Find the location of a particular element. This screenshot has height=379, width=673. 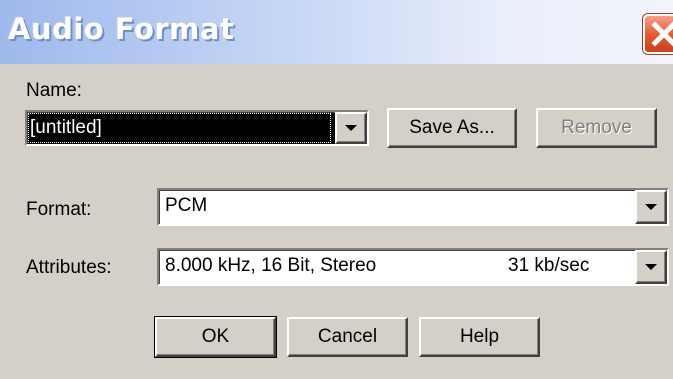

format-combobox: PCM is located at coordinates (413, 207).